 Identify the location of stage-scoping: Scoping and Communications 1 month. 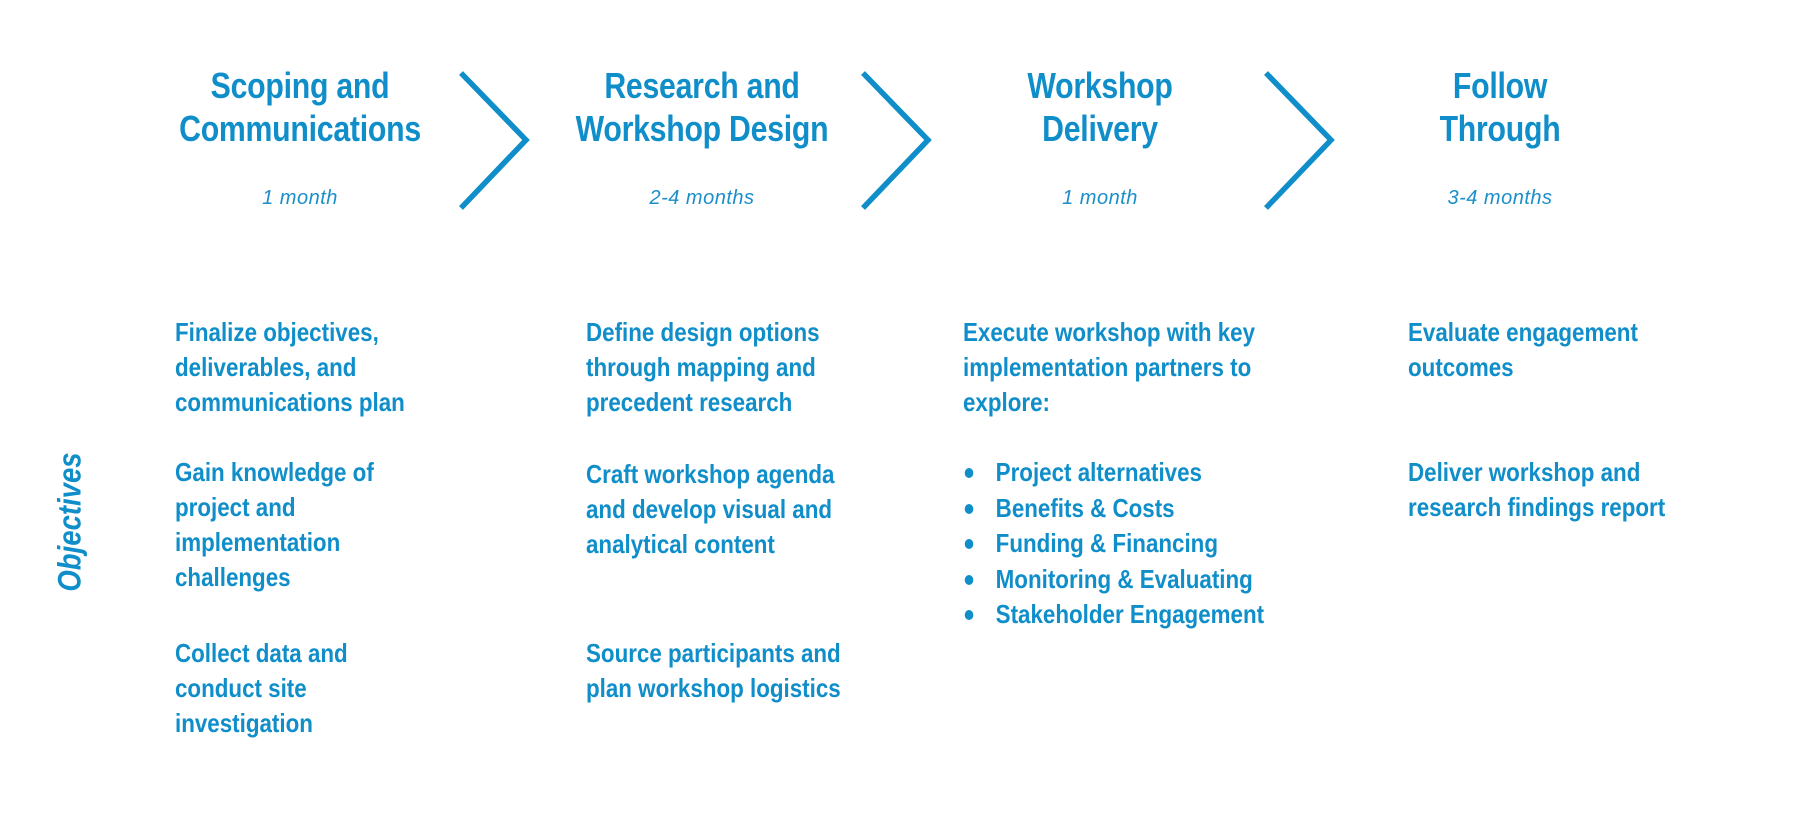
(300, 137).